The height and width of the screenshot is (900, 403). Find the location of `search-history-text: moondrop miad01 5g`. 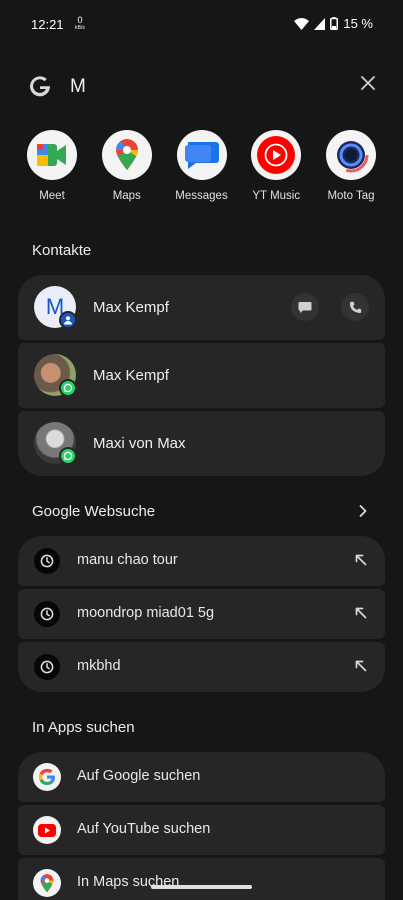

search-history-text: moondrop miad01 5g is located at coordinates (146, 613).